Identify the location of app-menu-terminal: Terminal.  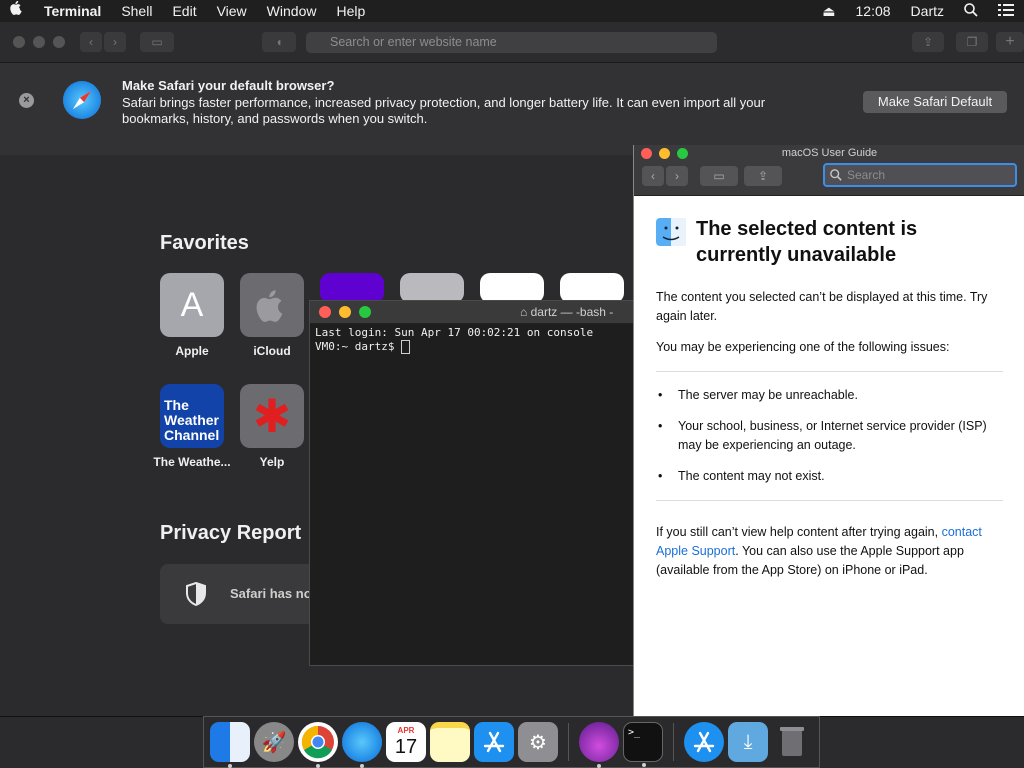
(72, 11).